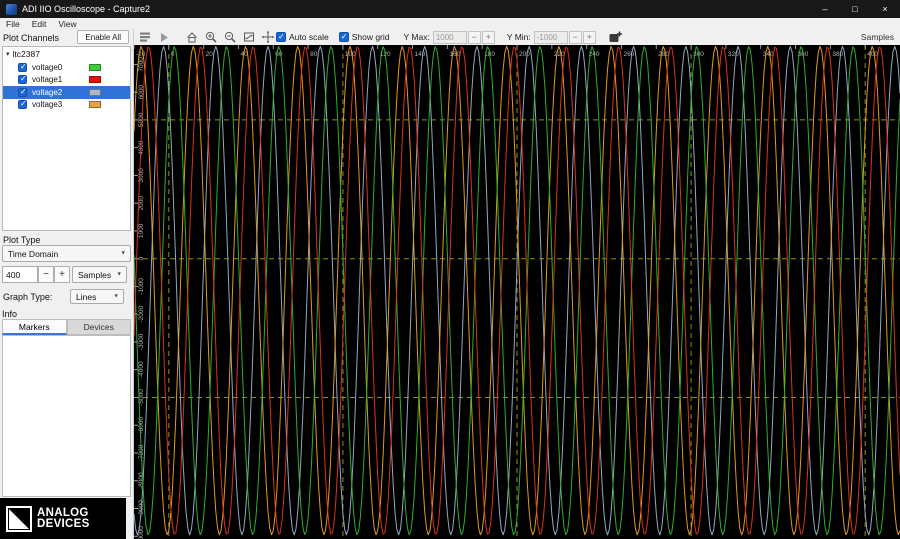 The width and height of the screenshot is (900, 539). Describe the element at coordinates (28, 297) in the screenshot. I see `graph-type-label: Graph Type:` at that location.